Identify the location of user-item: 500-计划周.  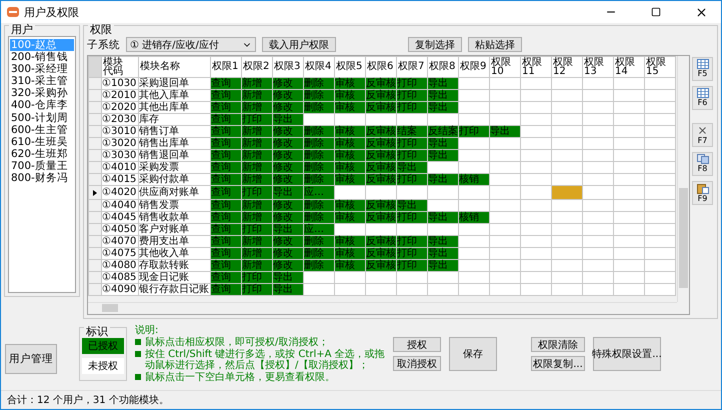
(42, 118).